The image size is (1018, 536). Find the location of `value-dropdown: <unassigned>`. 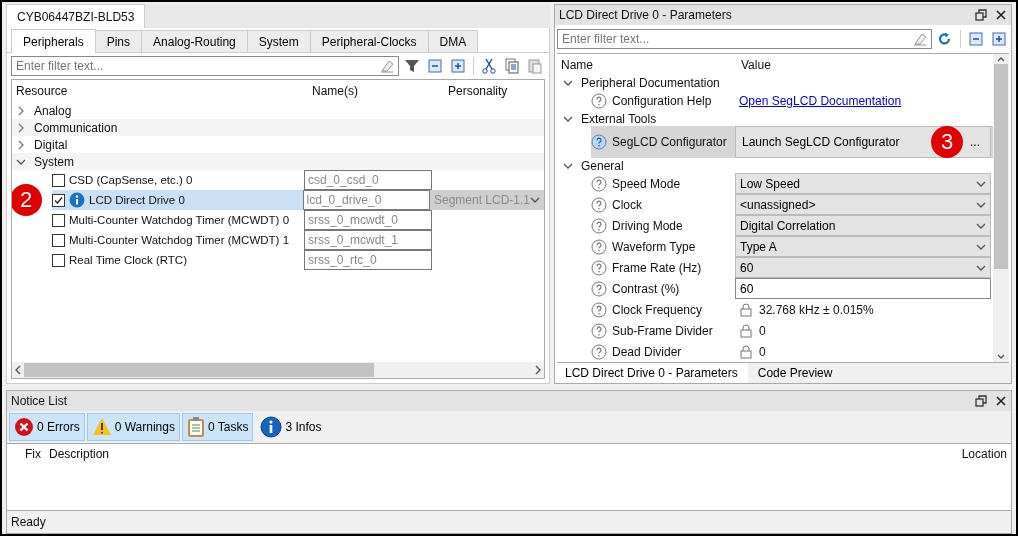

value-dropdown: <unassigned> is located at coordinates (863, 204).